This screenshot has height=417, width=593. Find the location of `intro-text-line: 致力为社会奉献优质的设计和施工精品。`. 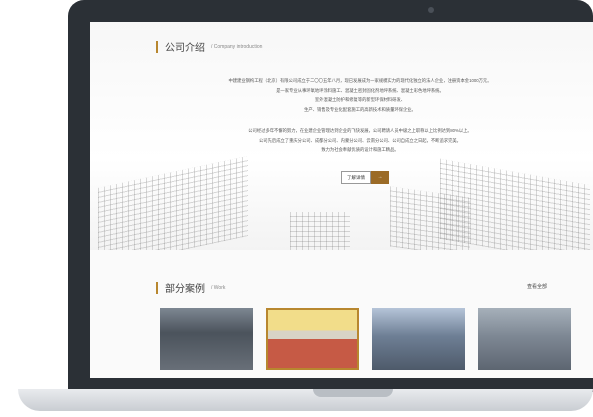

intro-text-line: 致力为社会奉献优质的设计和施工精品。 is located at coordinates (360, 149).